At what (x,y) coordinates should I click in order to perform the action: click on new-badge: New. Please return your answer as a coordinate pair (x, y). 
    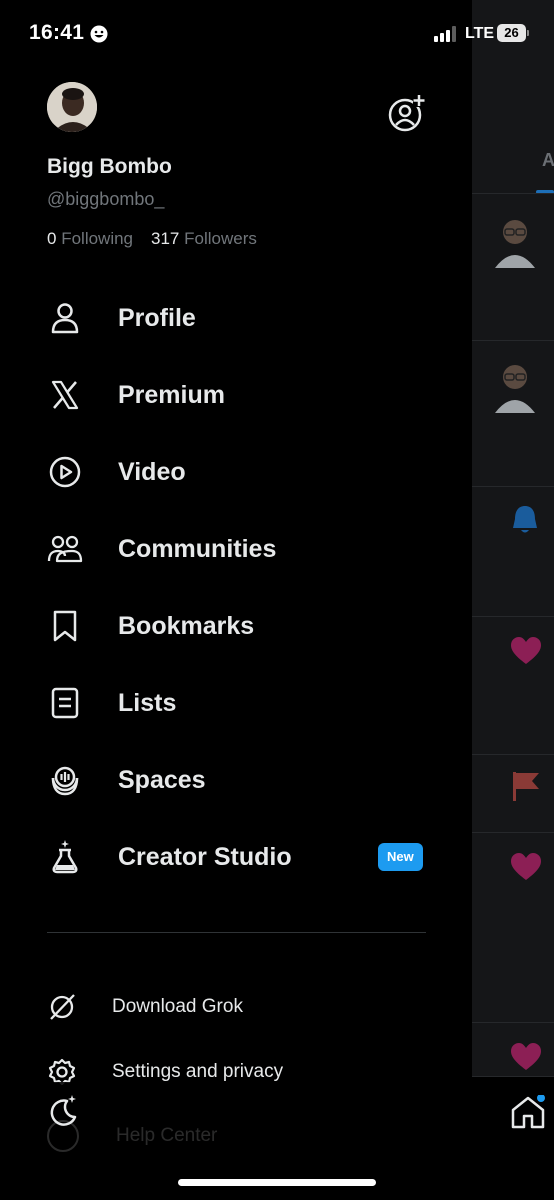
    Looking at the image, I should click on (400, 857).